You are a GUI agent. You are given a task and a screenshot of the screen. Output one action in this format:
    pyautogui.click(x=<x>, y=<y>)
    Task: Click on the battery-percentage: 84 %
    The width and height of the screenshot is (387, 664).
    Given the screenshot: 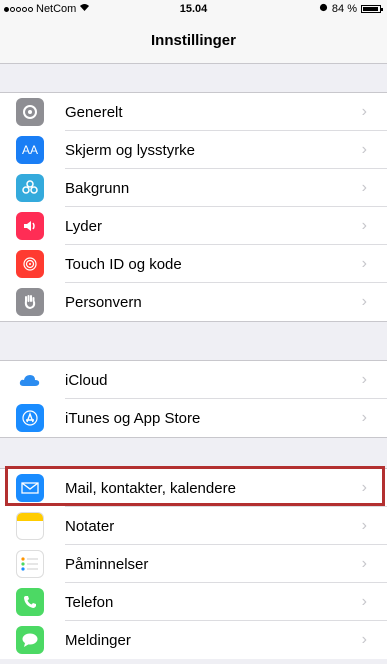 What is the action you would take?
    pyautogui.click(x=344, y=9)
    